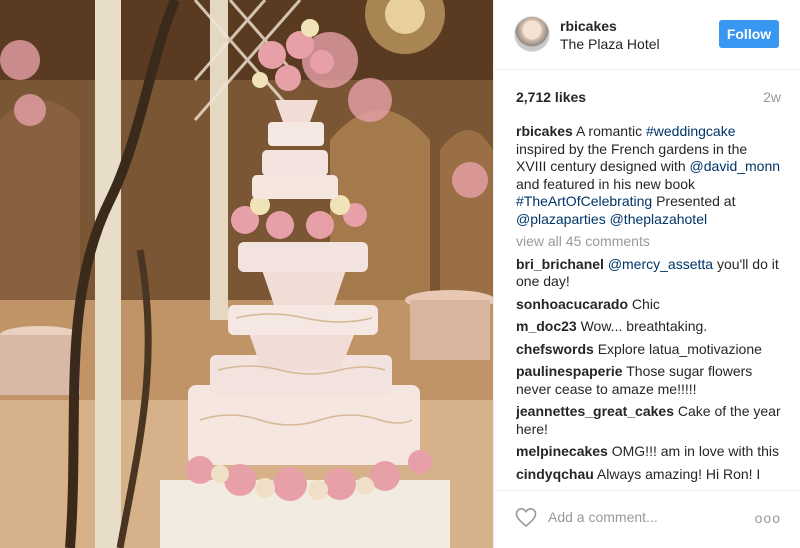 This screenshot has height=548, width=800. Describe the element at coordinates (659, 219) in the screenshot. I see `mention-link: @theplazahotel` at that location.